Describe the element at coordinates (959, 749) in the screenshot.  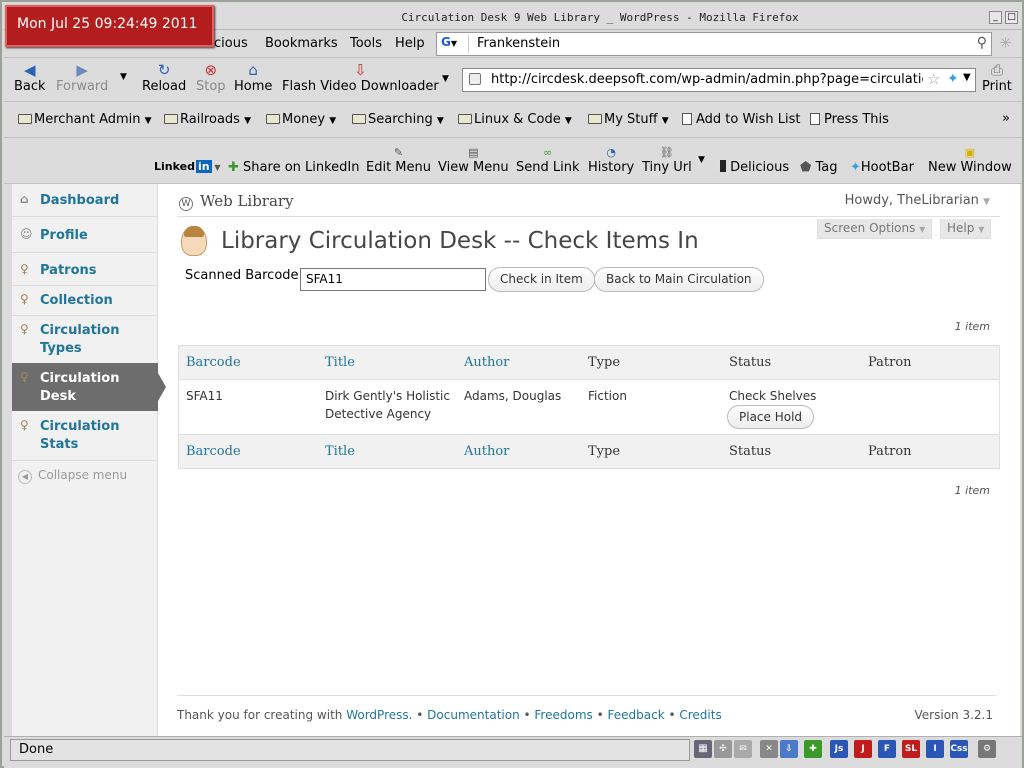
I see `css-icon: Css` at that location.